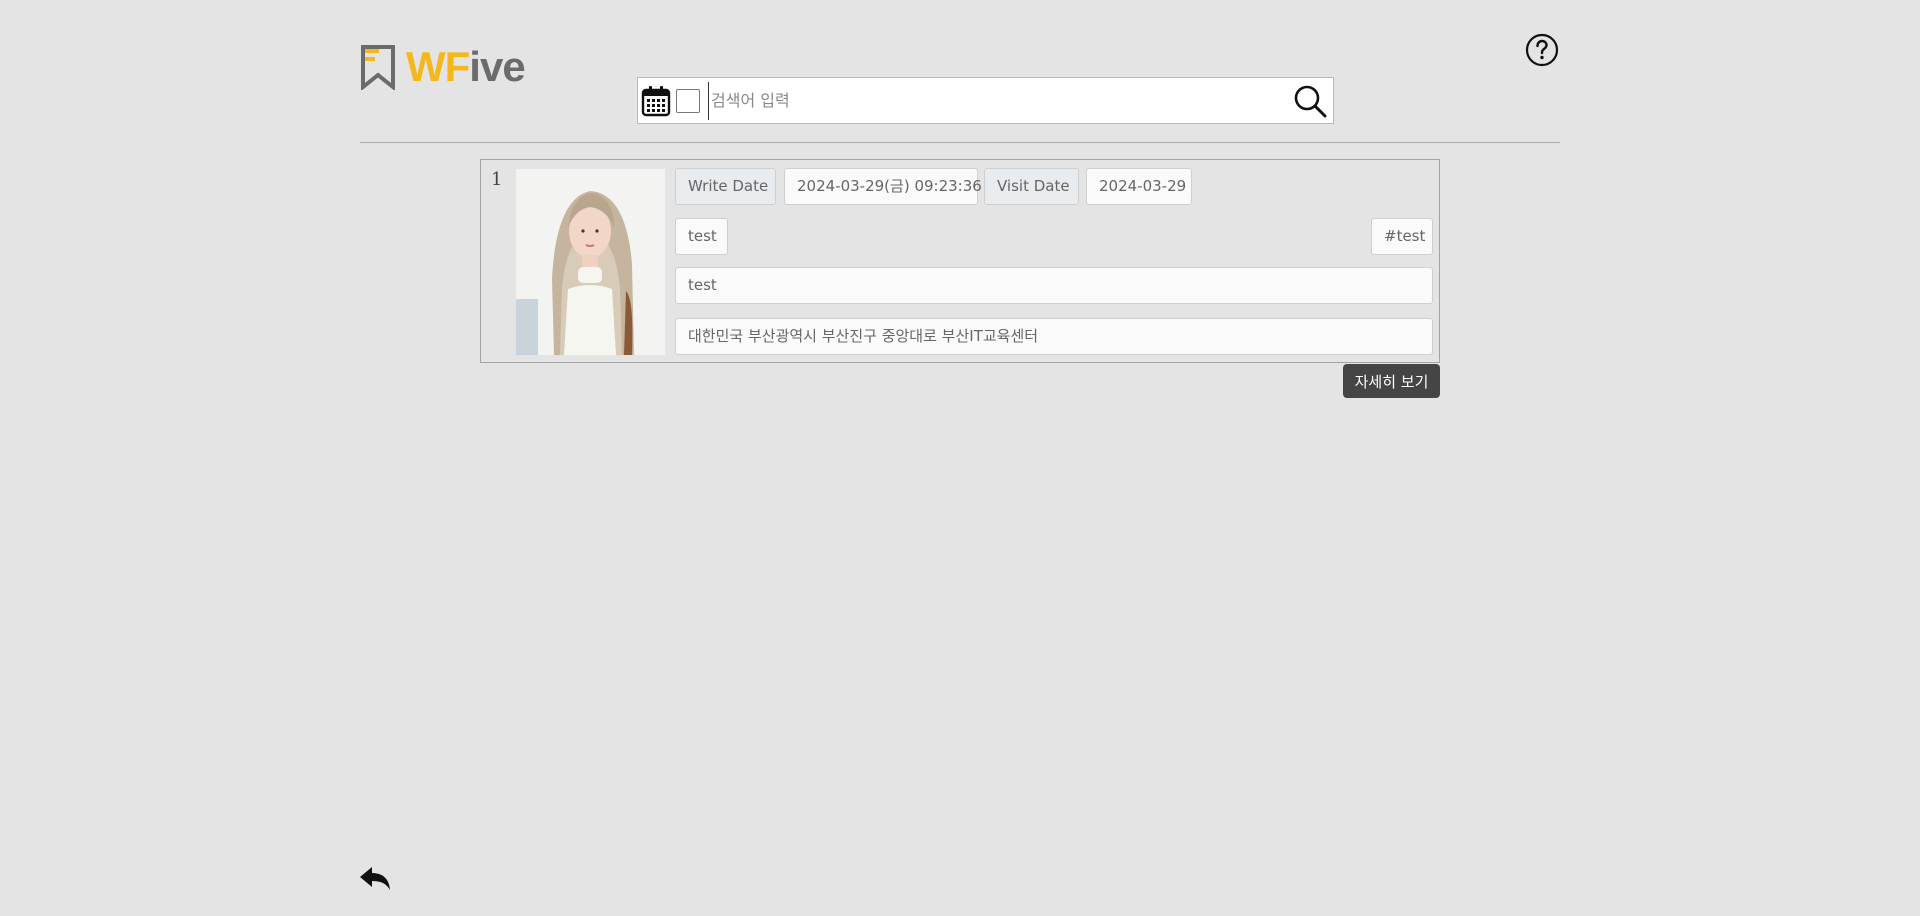 This screenshot has height=916, width=1920. What do you see at coordinates (1031, 186) in the screenshot?
I see `visit-date-label: Visit Date` at bounding box center [1031, 186].